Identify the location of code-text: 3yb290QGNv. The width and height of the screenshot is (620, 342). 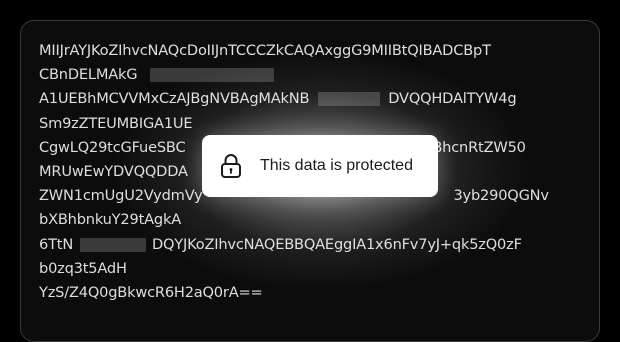
(501, 196).